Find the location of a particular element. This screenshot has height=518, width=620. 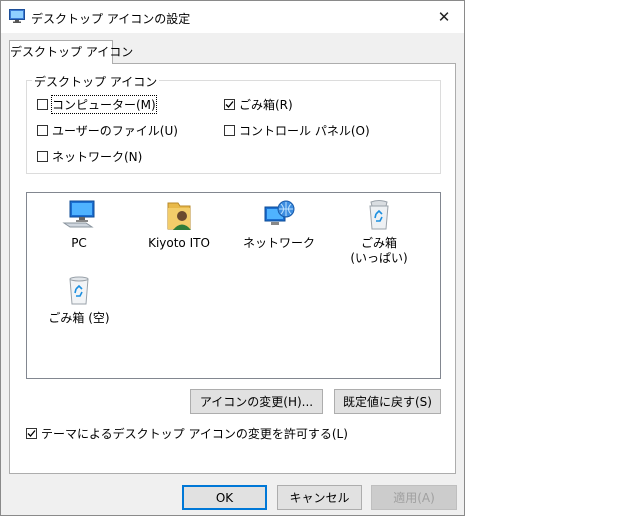

icon-label: Kiyoto ITO is located at coordinates (179, 243).